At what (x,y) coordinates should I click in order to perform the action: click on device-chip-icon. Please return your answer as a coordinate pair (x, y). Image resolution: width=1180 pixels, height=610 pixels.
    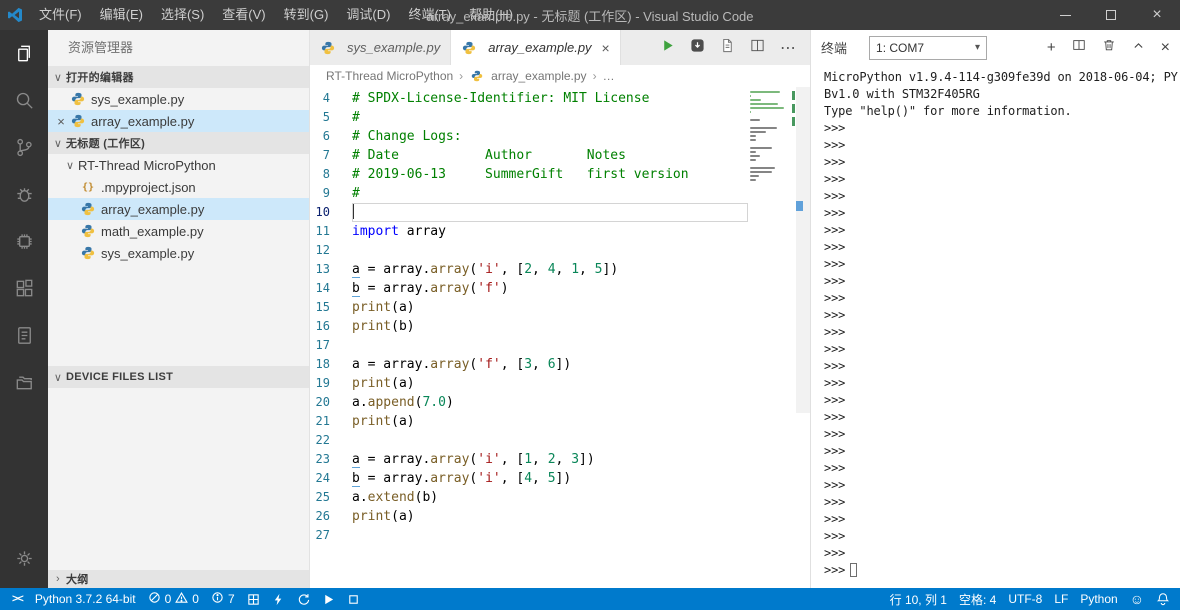
    Looking at the image, I should click on (24, 241).